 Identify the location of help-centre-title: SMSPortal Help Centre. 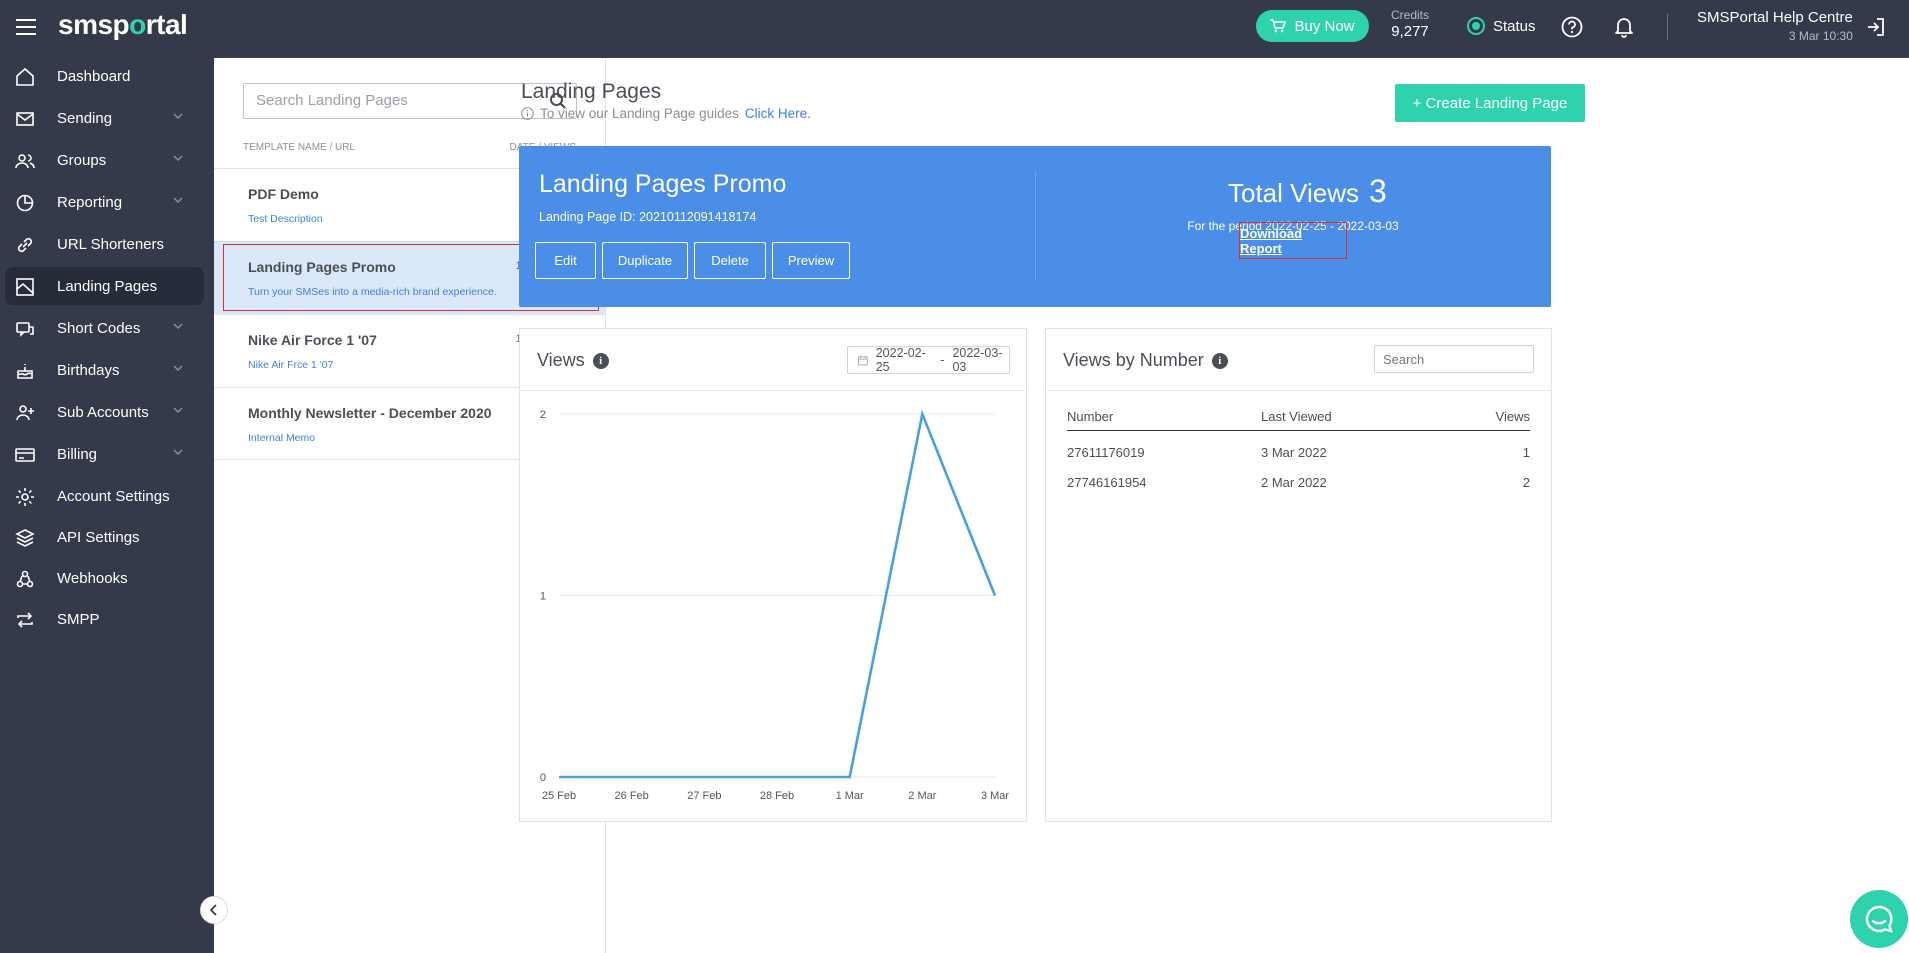
(1775, 17).